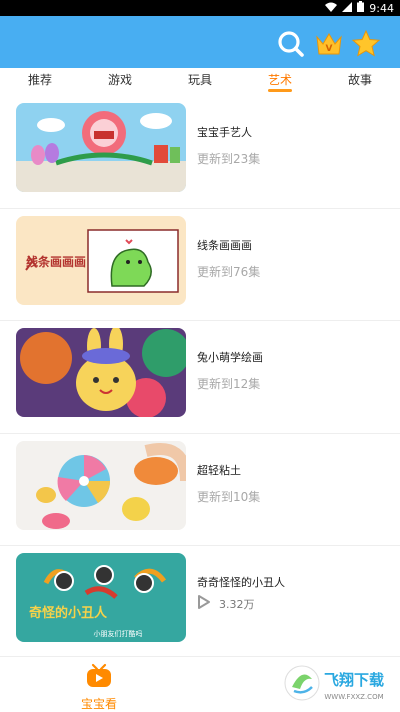  I want to click on watermark-url: WWW.FXXZ.COM, so click(353, 697).